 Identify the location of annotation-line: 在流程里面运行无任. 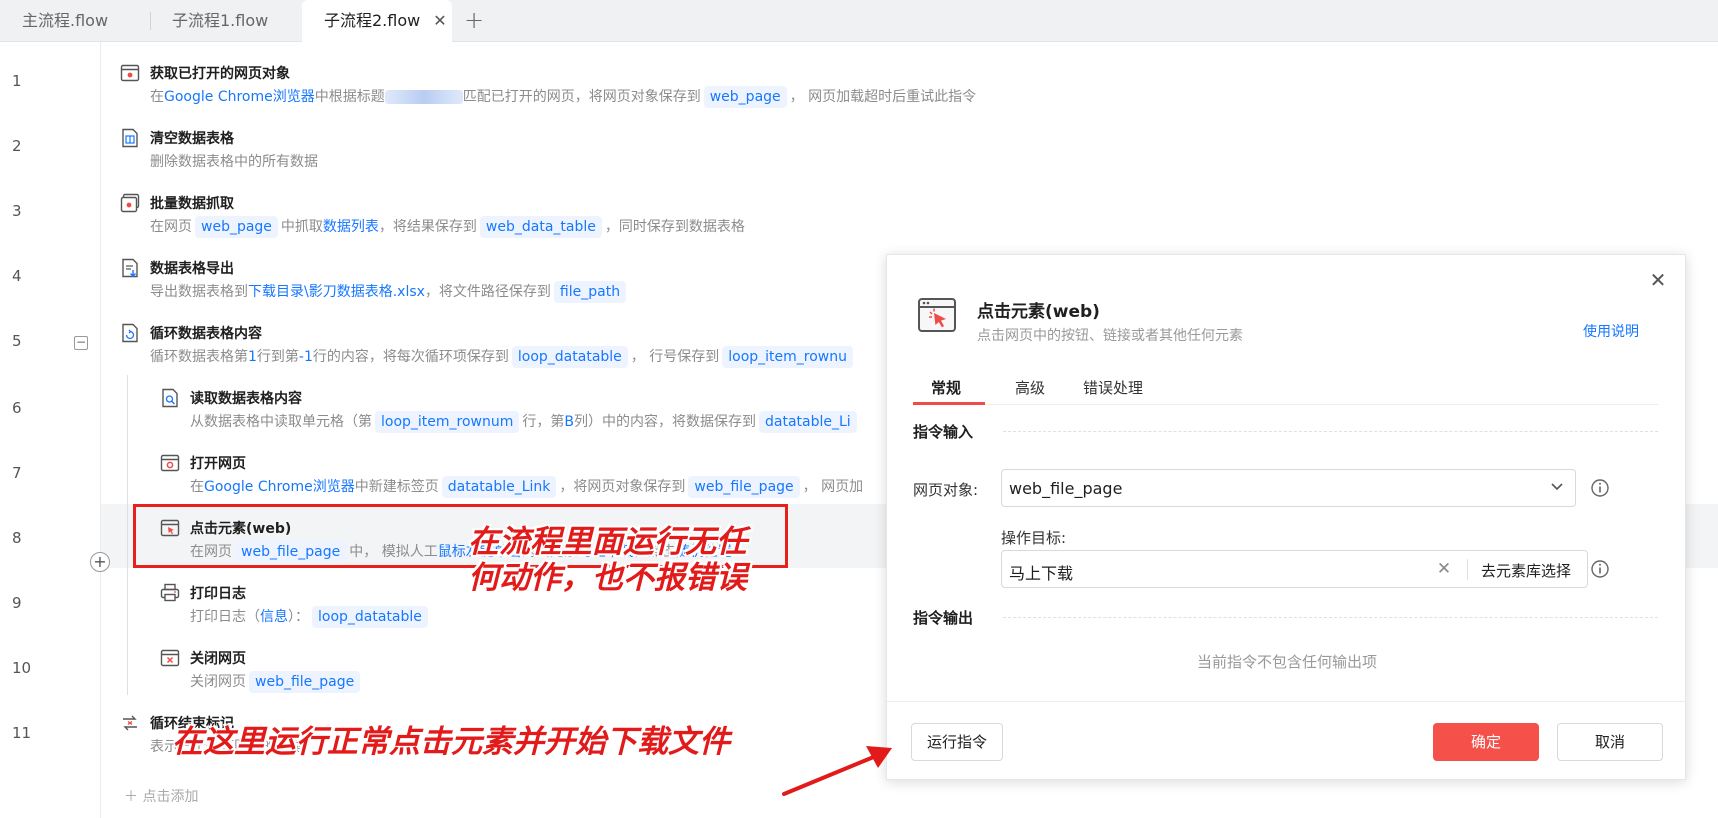
(607, 542).